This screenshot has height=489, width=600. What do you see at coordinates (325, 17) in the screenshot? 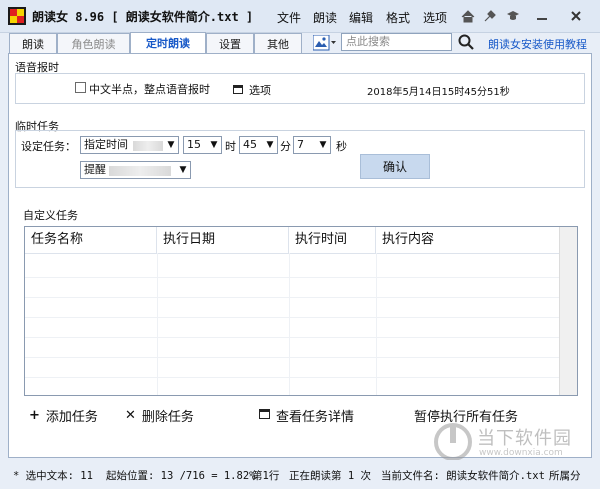
I see `menu-read: 朗读` at bounding box center [325, 17].